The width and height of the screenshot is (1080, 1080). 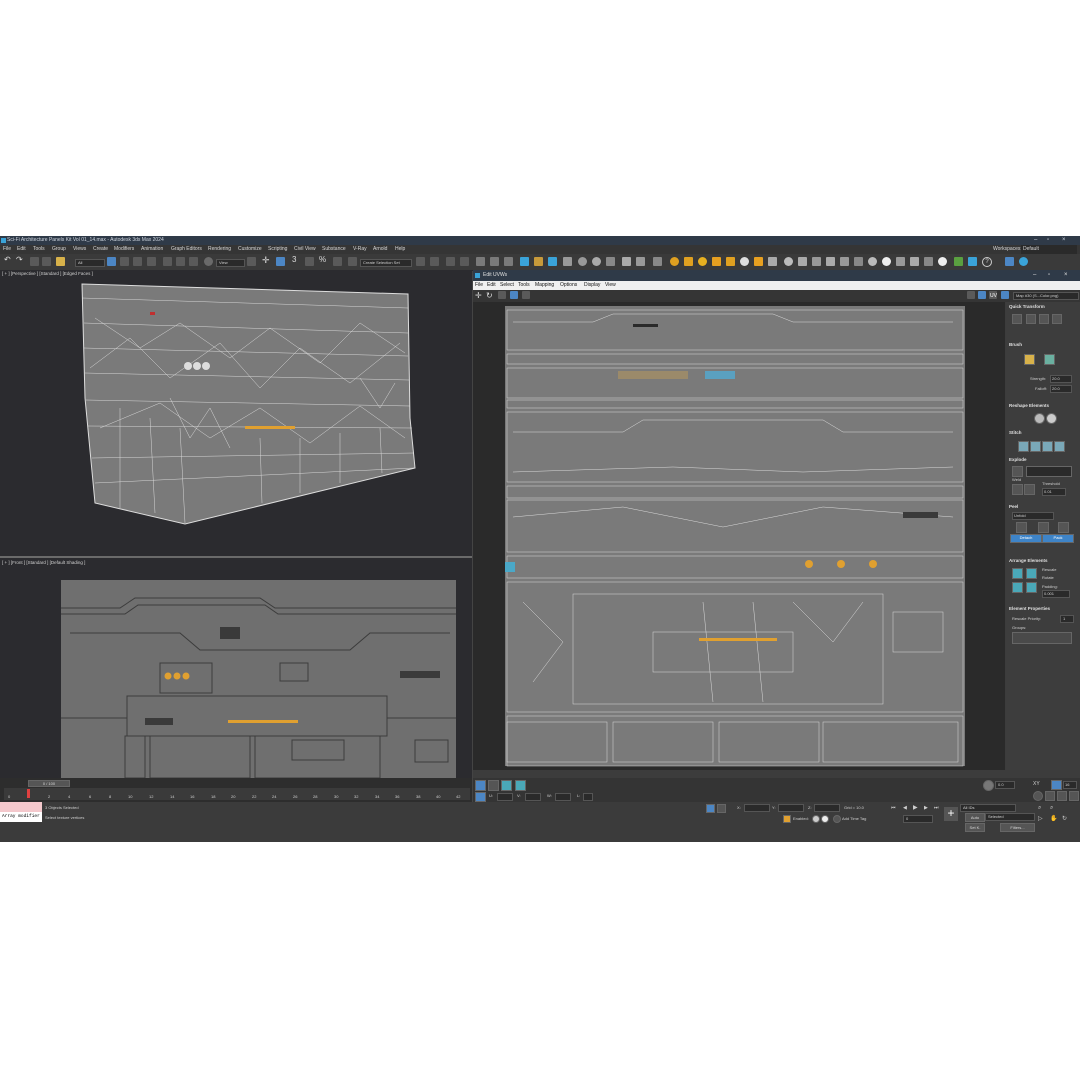 I want to click on element-properties-header: Element Properties, so click(x=1029, y=608).